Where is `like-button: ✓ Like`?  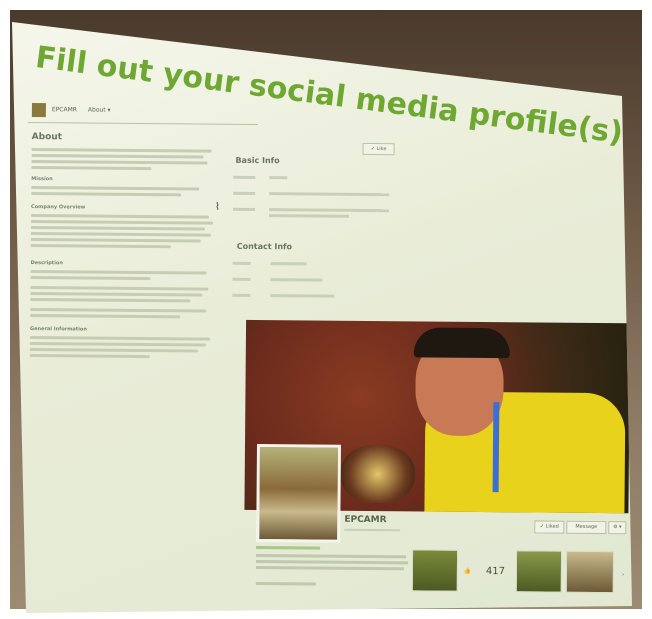 like-button: ✓ Like is located at coordinates (378, 149).